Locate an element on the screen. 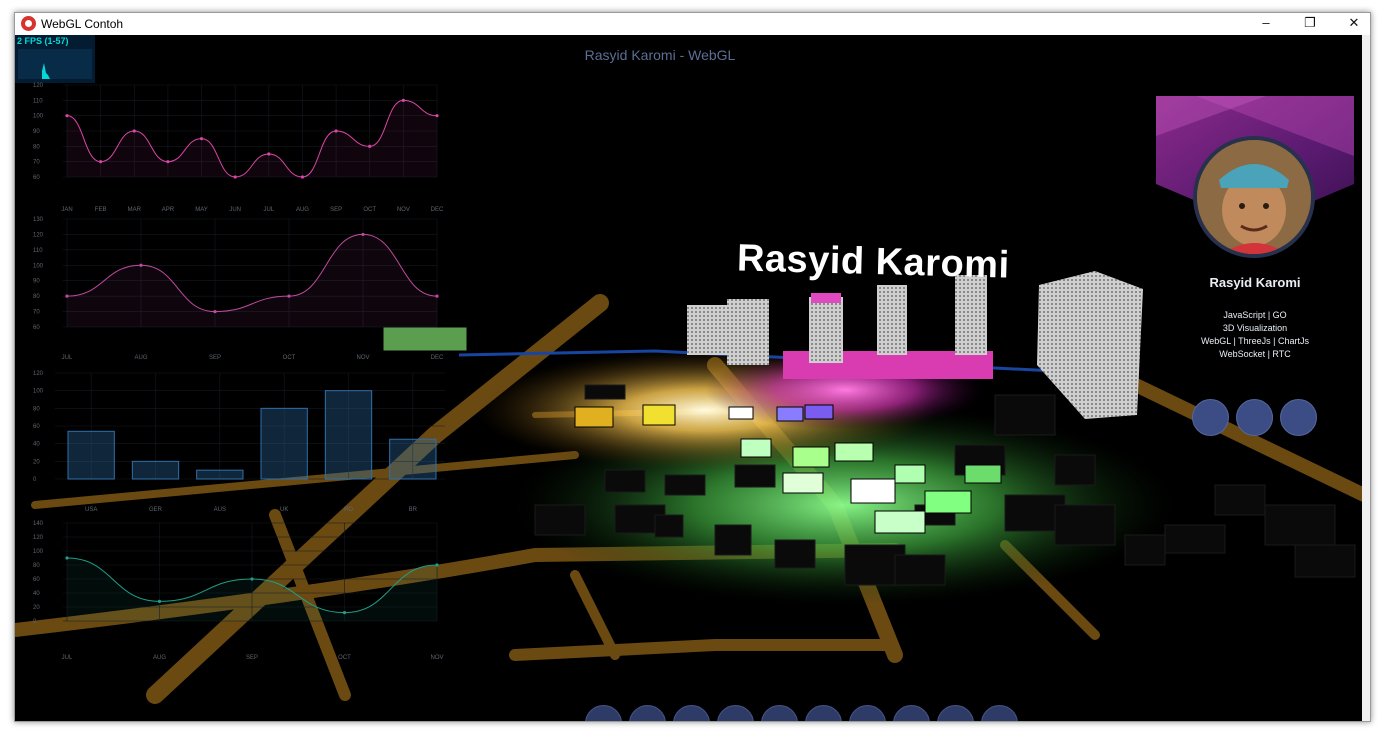 The image size is (1386, 740). fps-stats-panel: 2 FPS (1-57) is located at coordinates (55, 59).